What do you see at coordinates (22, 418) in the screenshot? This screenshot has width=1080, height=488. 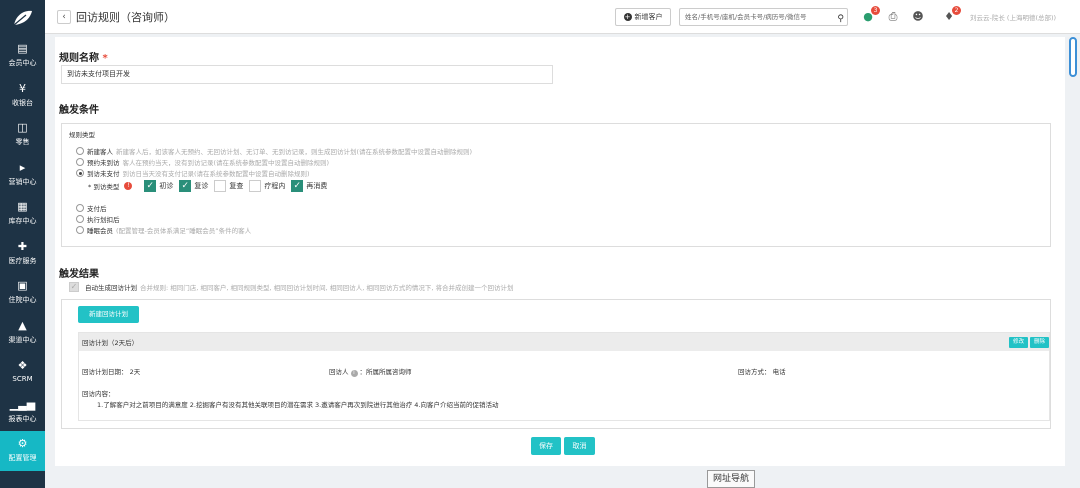 I see `sidebar-item-label: 报表中心` at bounding box center [22, 418].